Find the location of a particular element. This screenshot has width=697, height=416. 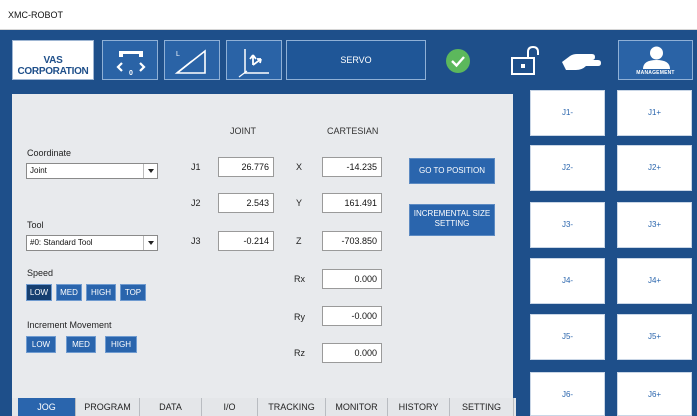

j2-label: J2 is located at coordinates (196, 203).